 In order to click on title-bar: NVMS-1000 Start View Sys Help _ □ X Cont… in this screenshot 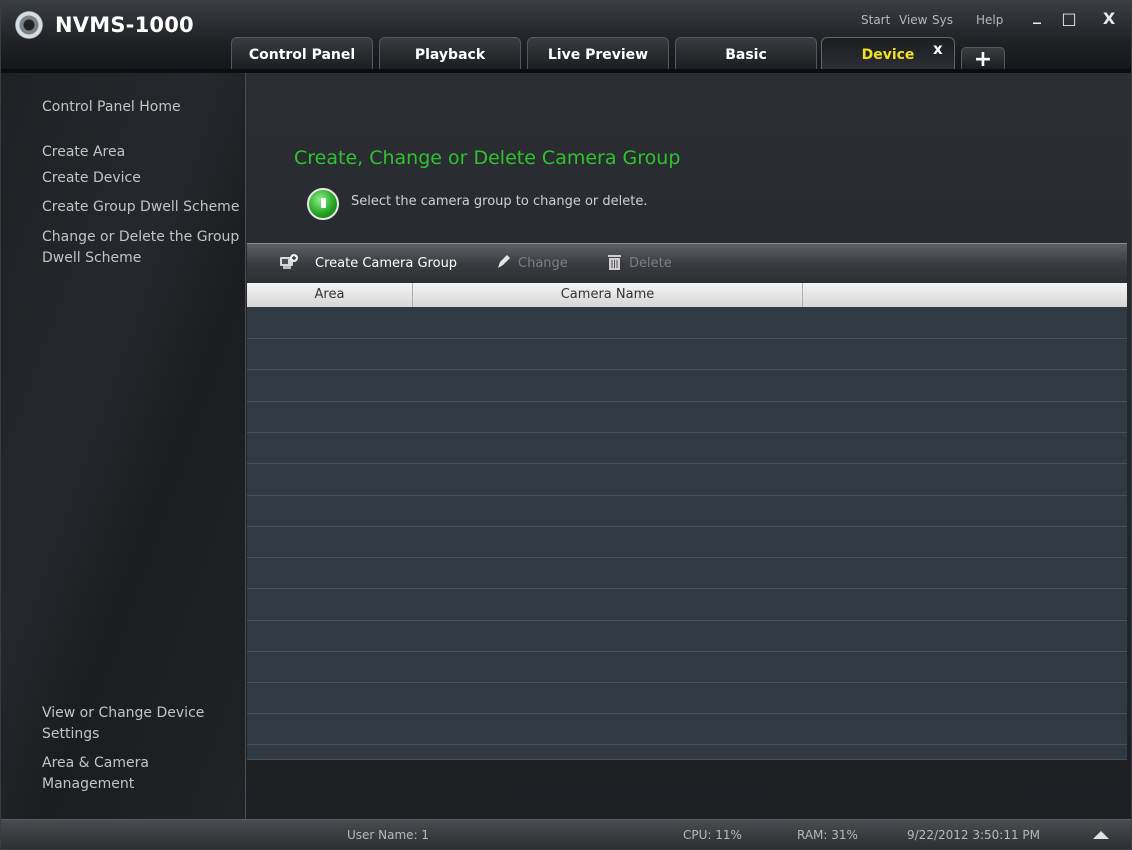, I will do `click(566, 37)`.